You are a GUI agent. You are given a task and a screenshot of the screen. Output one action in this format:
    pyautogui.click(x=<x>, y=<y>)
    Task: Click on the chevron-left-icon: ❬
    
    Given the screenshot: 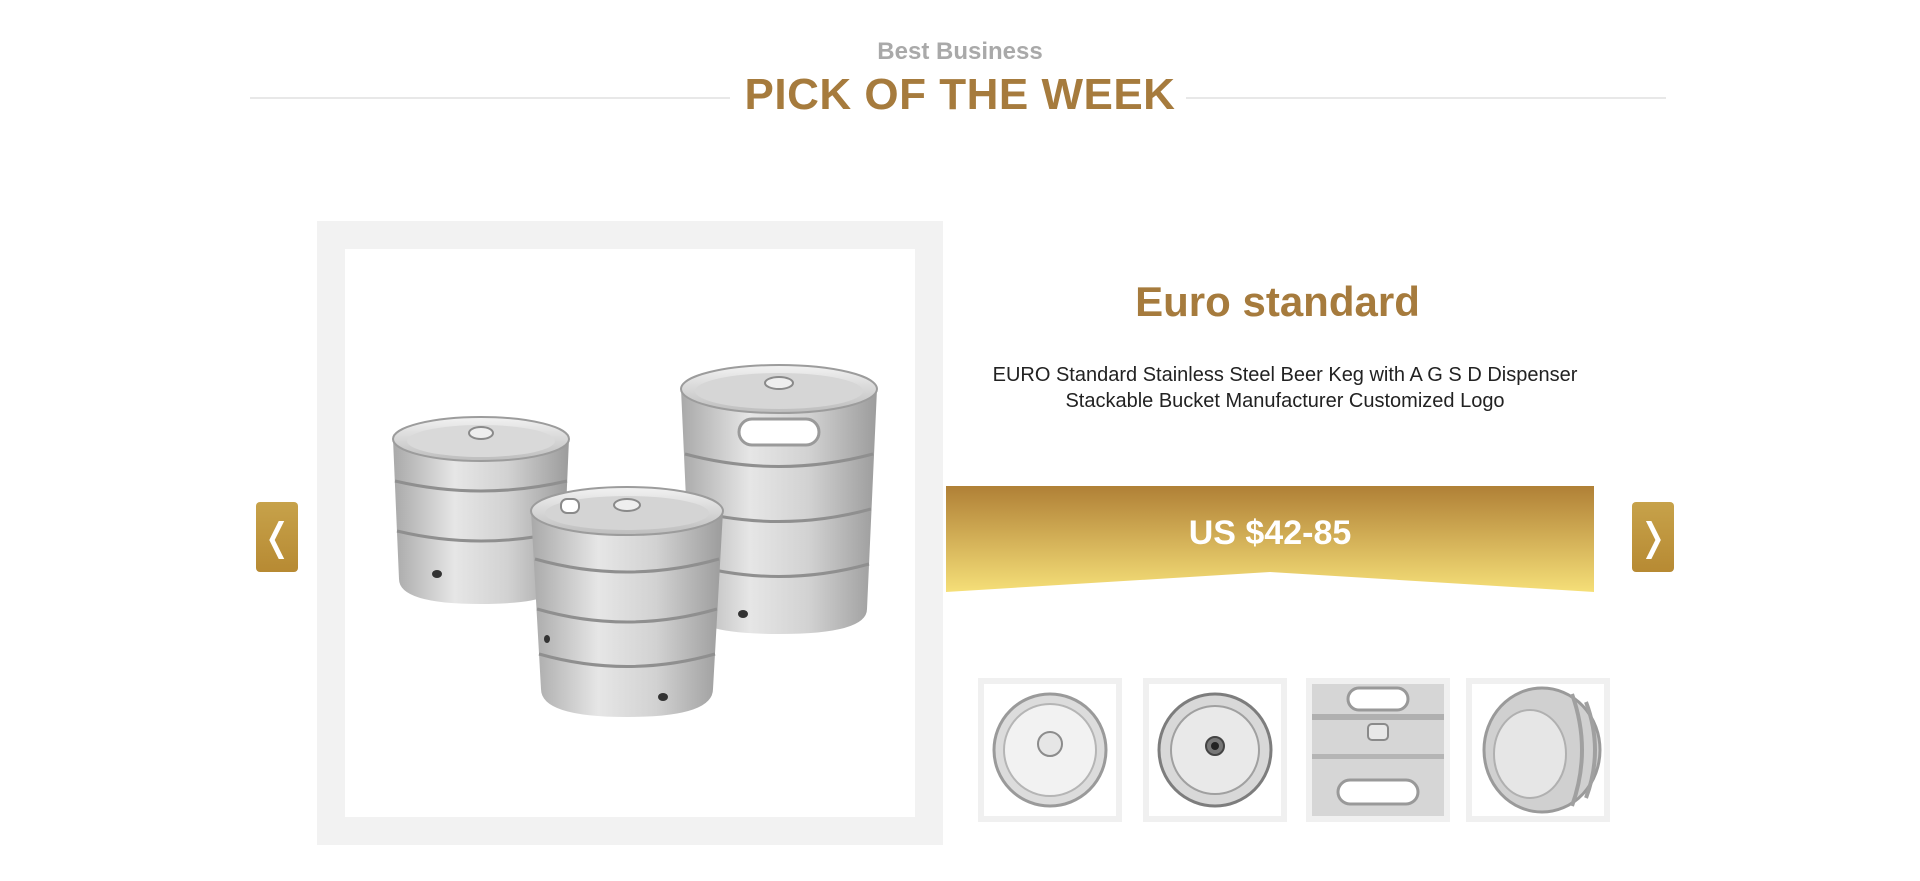 What is the action you would take?
    pyautogui.click(x=277, y=537)
    